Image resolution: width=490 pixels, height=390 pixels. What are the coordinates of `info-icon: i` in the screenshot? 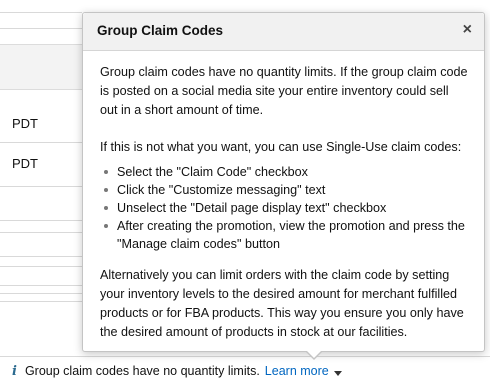 It's located at (14, 371).